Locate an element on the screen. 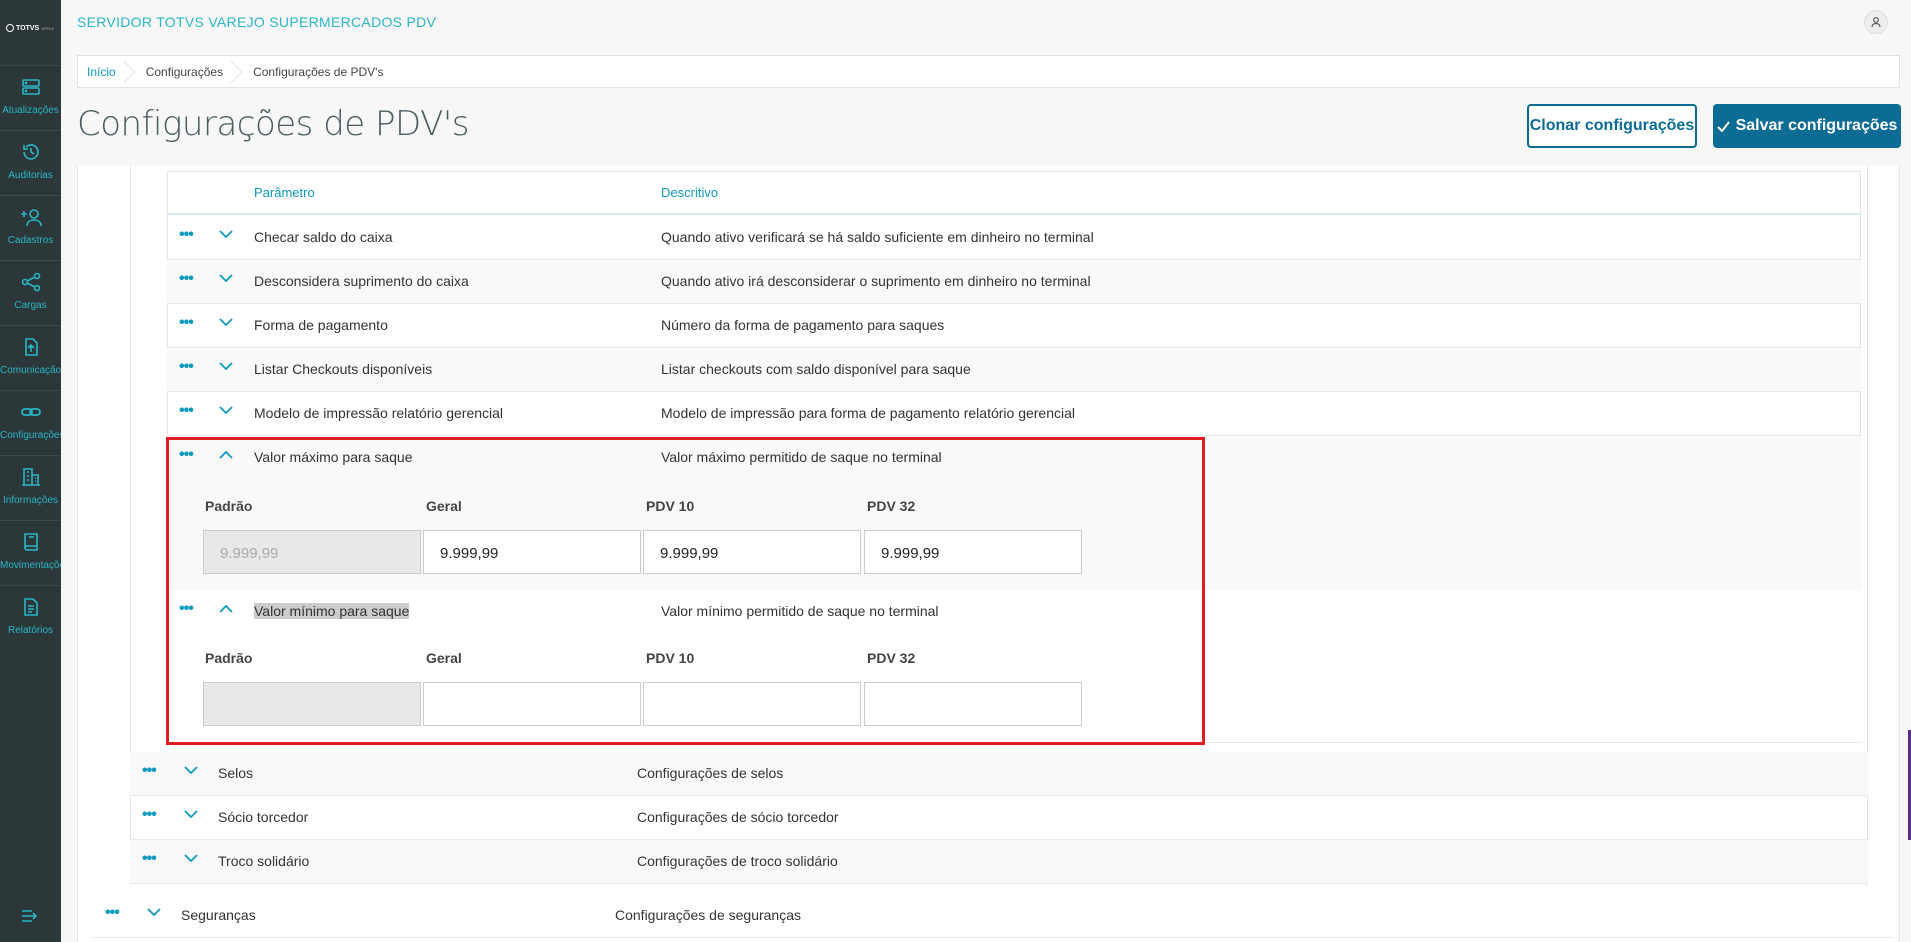 The image size is (1911, 942). sidebar-item-informacoes: Informações is located at coordinates (30, 487).